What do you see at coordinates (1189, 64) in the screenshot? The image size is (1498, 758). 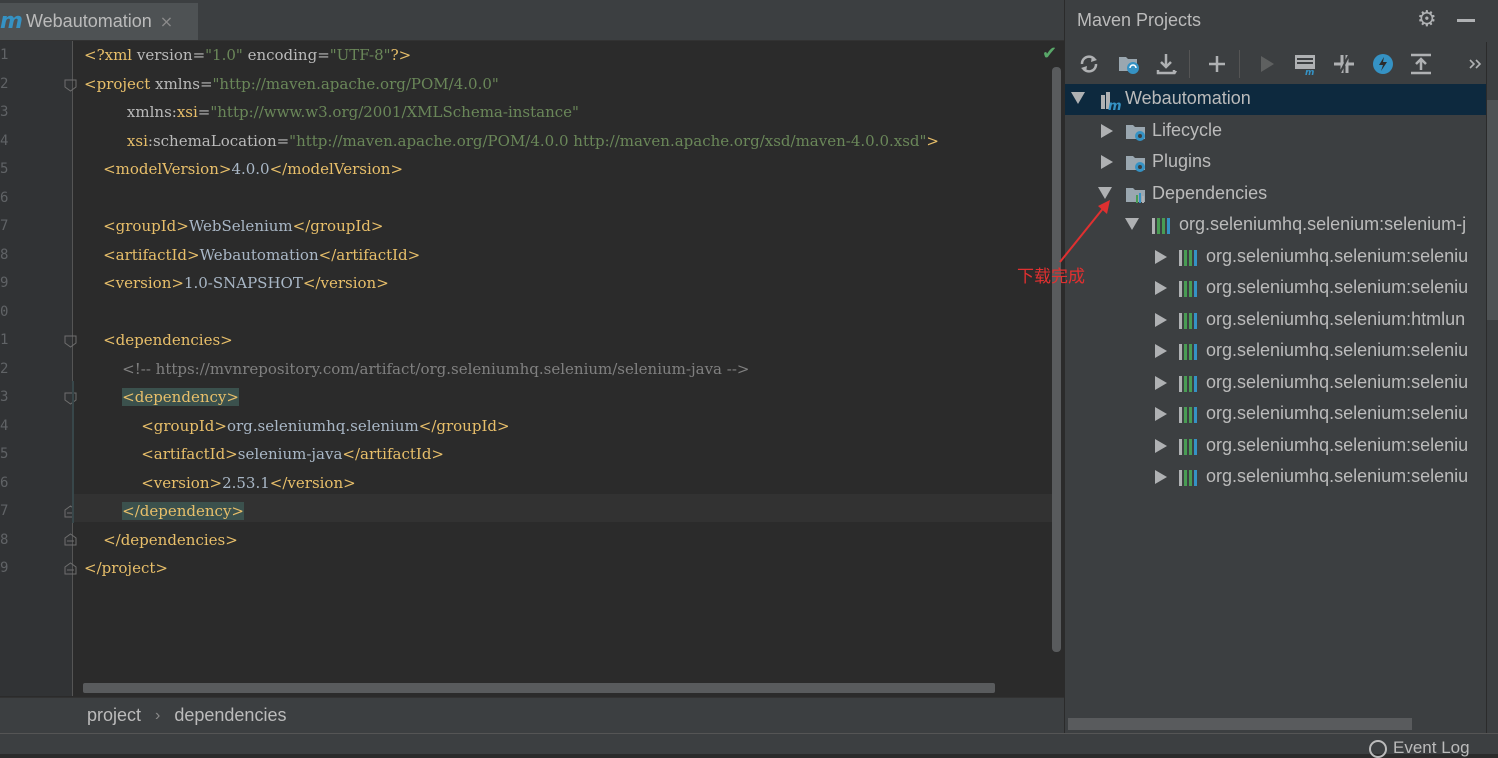 I see `toolbar-separator` at bounding box center [1189, 64].